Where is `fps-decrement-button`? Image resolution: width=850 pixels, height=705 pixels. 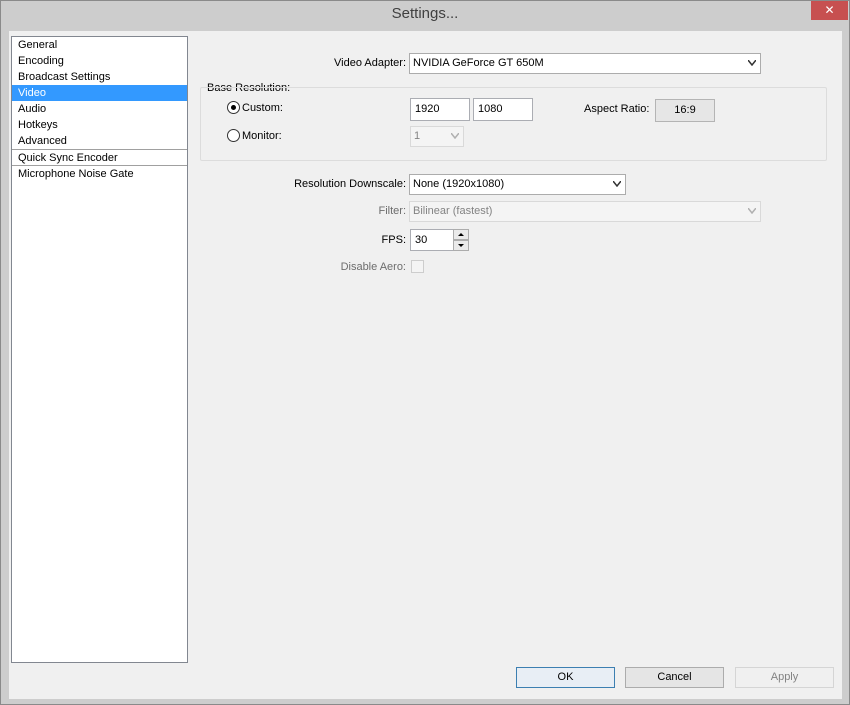 fps-decrement-button is located at coordinates (461, 245).